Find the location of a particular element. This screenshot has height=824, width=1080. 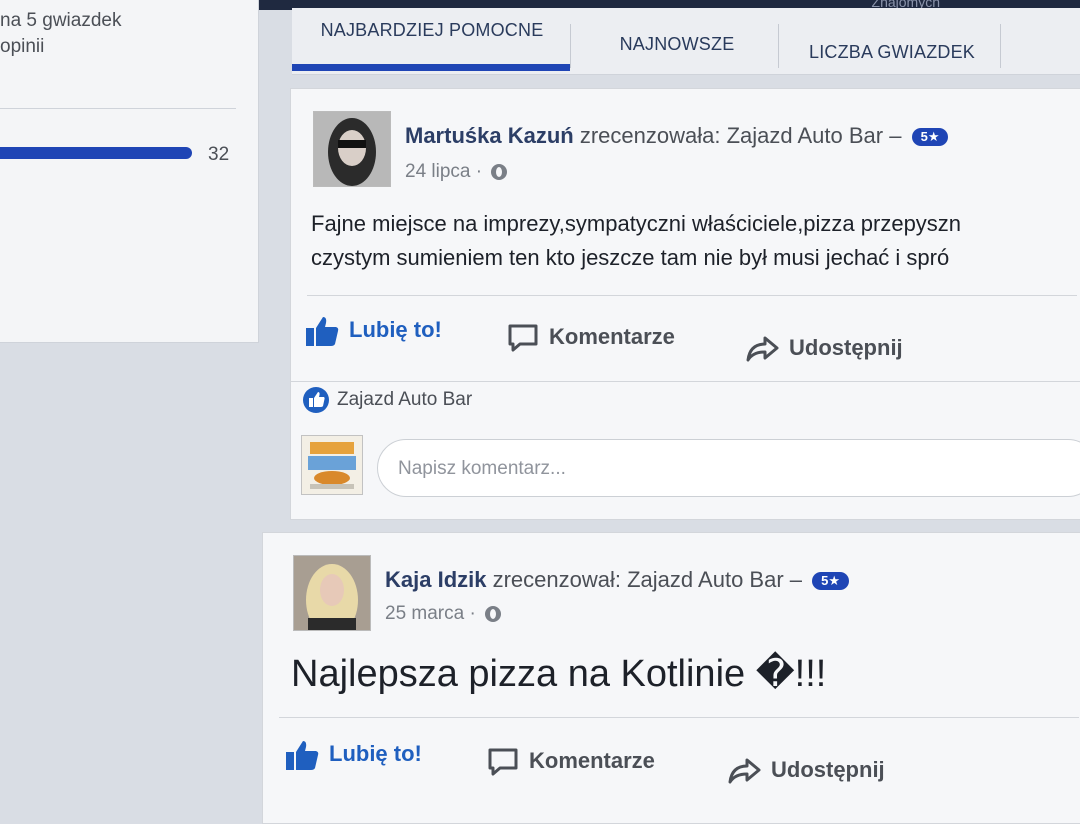

review-action-text: zrecenzowała: Zajazd Auto Bar – is located at coordinates (740, 135).